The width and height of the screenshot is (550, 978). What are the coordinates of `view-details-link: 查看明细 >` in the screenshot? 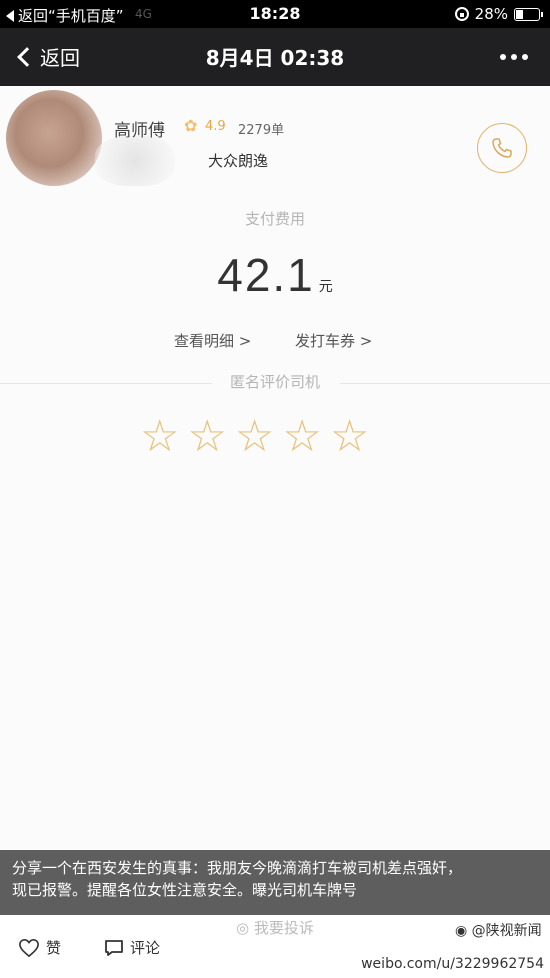 It's located at (212, 340).